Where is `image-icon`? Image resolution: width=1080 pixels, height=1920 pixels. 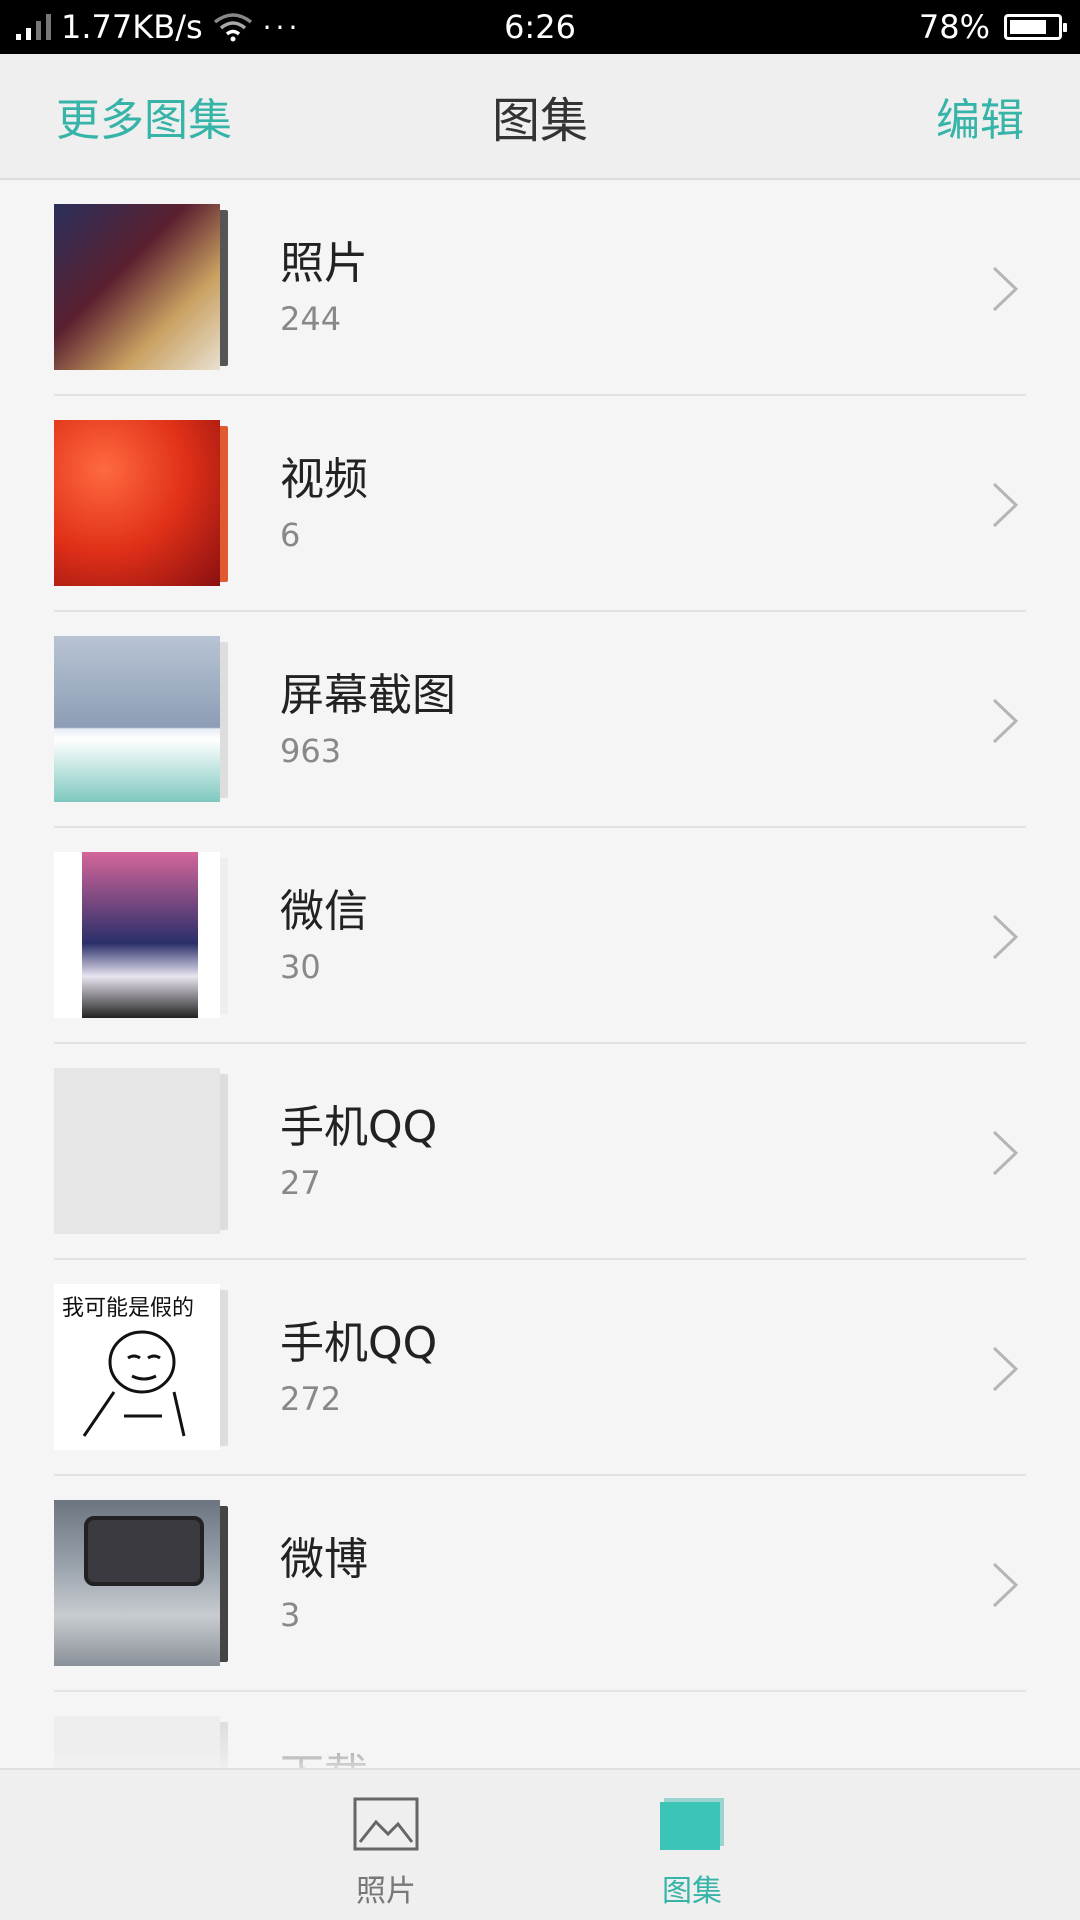
image-icon is located at coordinates (386, 1824).